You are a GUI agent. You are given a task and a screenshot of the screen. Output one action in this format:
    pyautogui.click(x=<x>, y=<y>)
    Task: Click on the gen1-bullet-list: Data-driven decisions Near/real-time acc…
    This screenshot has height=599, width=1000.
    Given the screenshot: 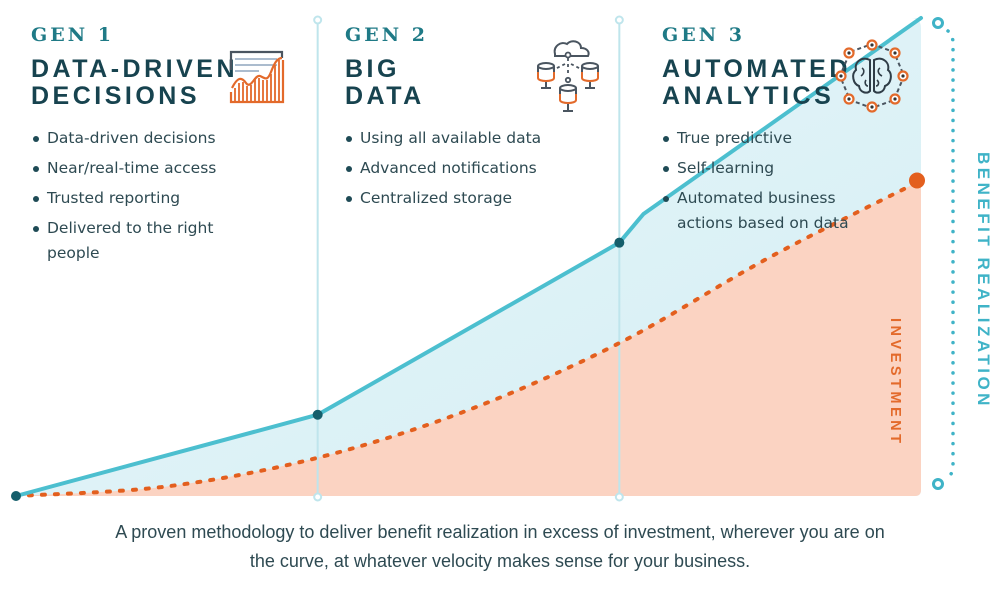 What is the action you would take?
    pyautogui.click(x=132, y=198)
    